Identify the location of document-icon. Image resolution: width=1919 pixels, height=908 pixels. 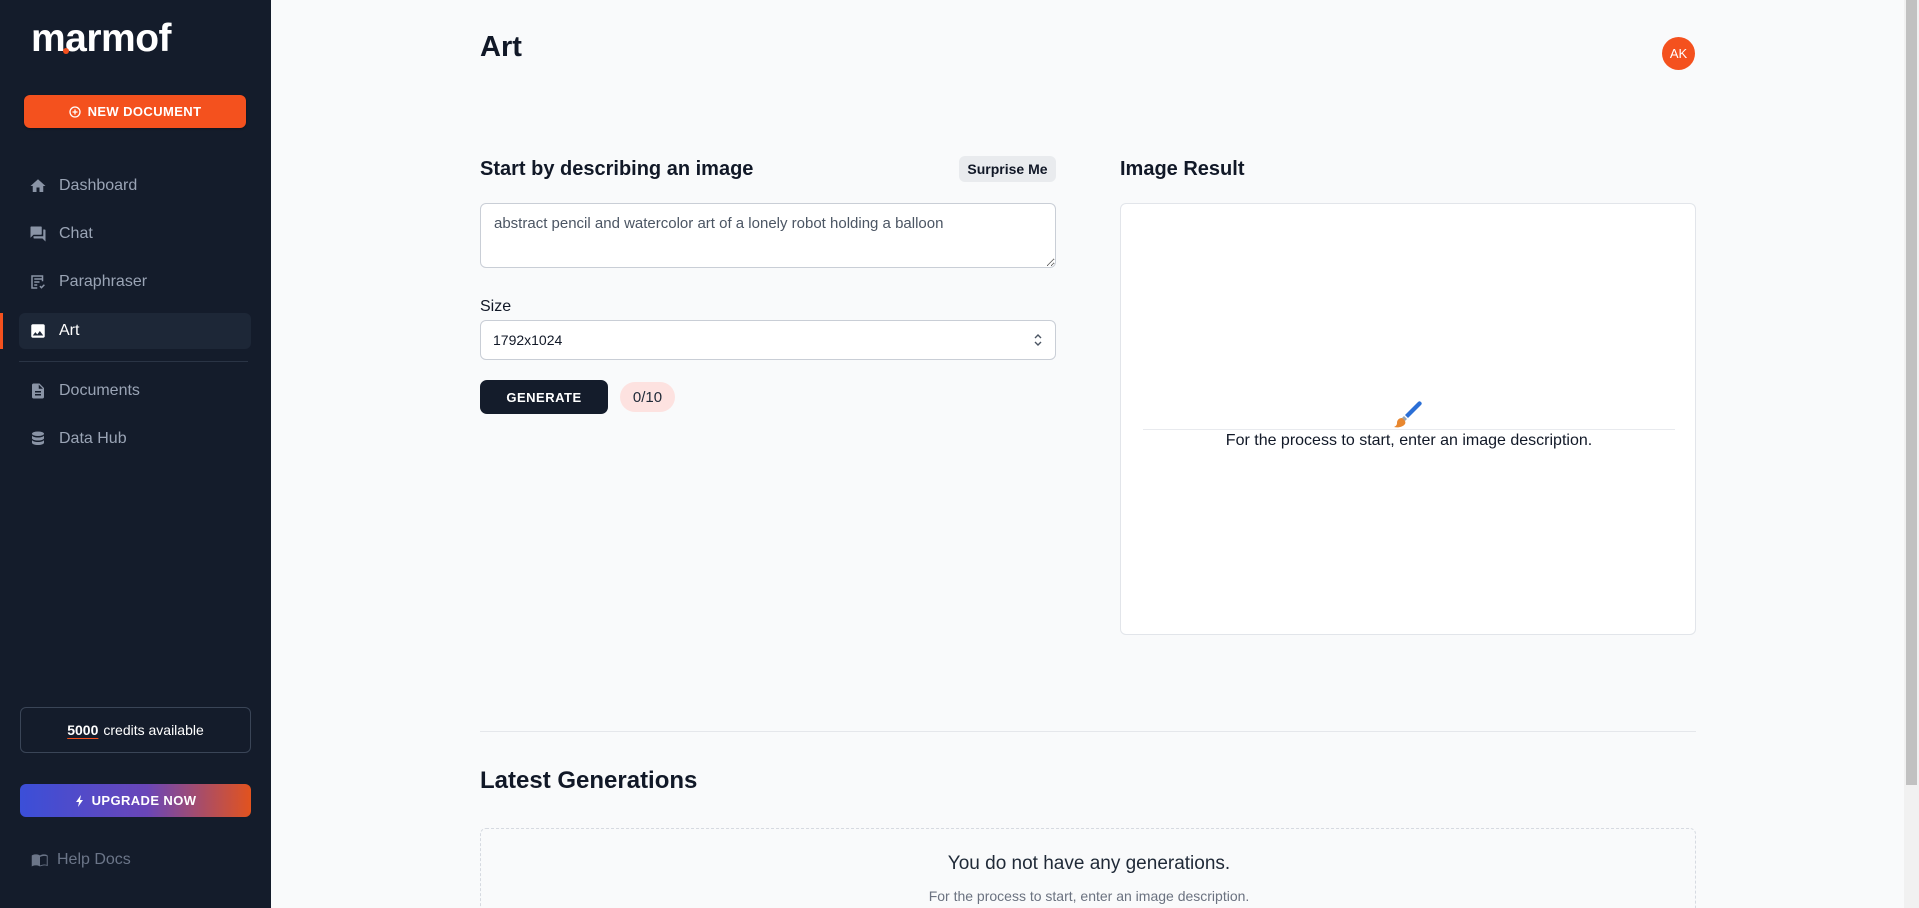
(38, 391).